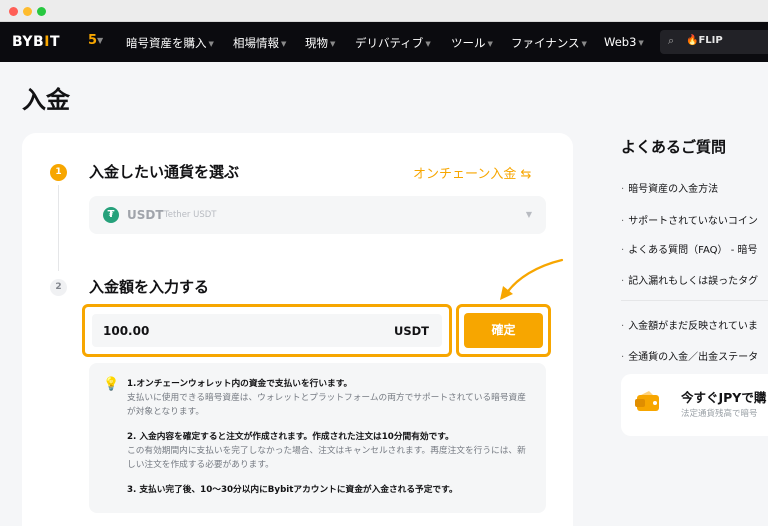 This screenshot has height=526, width=768. What do you see at coordinates (27, 11) in the screenshot?
I see `minimize-window-button` at bounding box center [27, 11].